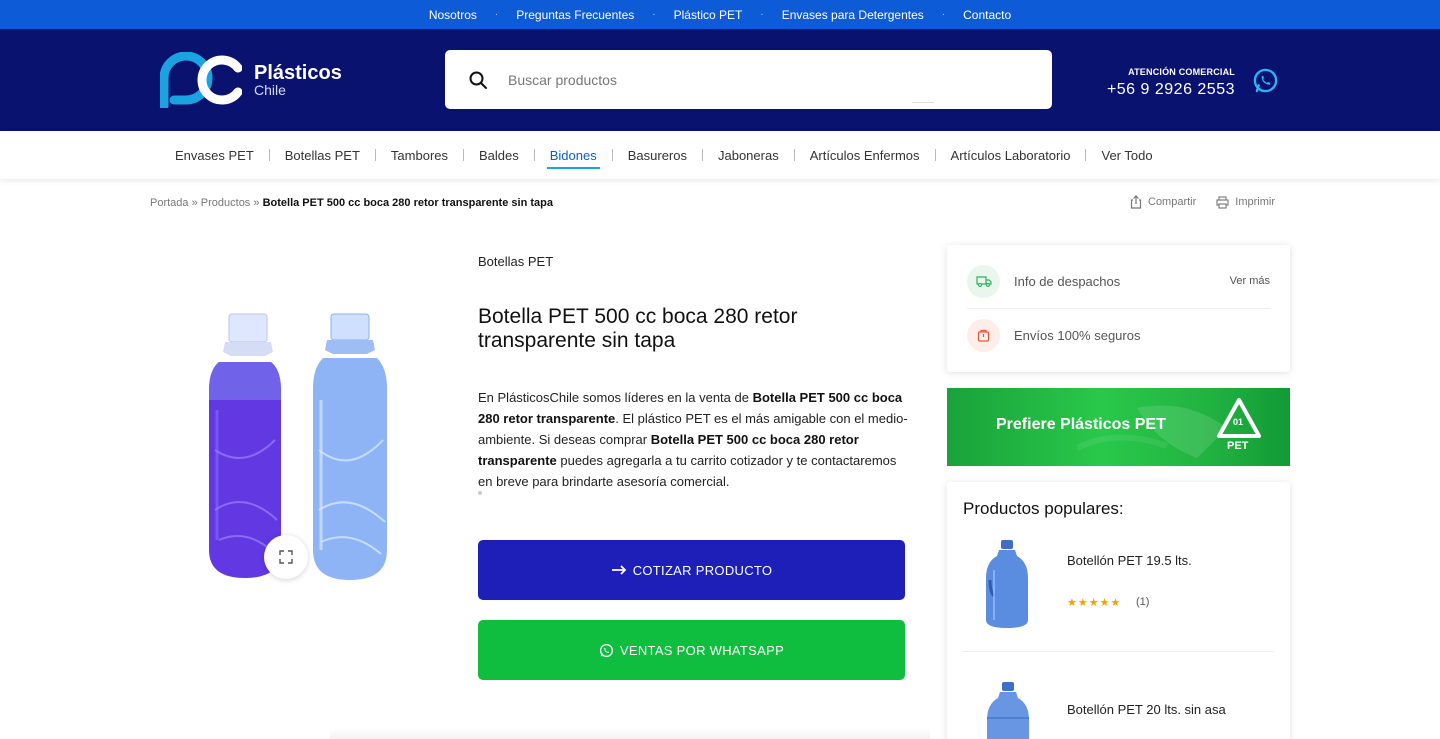  What do you see at coordinates (1011, 155) in the screenshot?
I see `nav-articulos-laboratorio: Artículos Laboratorio` at bounding box center [1011, 155].